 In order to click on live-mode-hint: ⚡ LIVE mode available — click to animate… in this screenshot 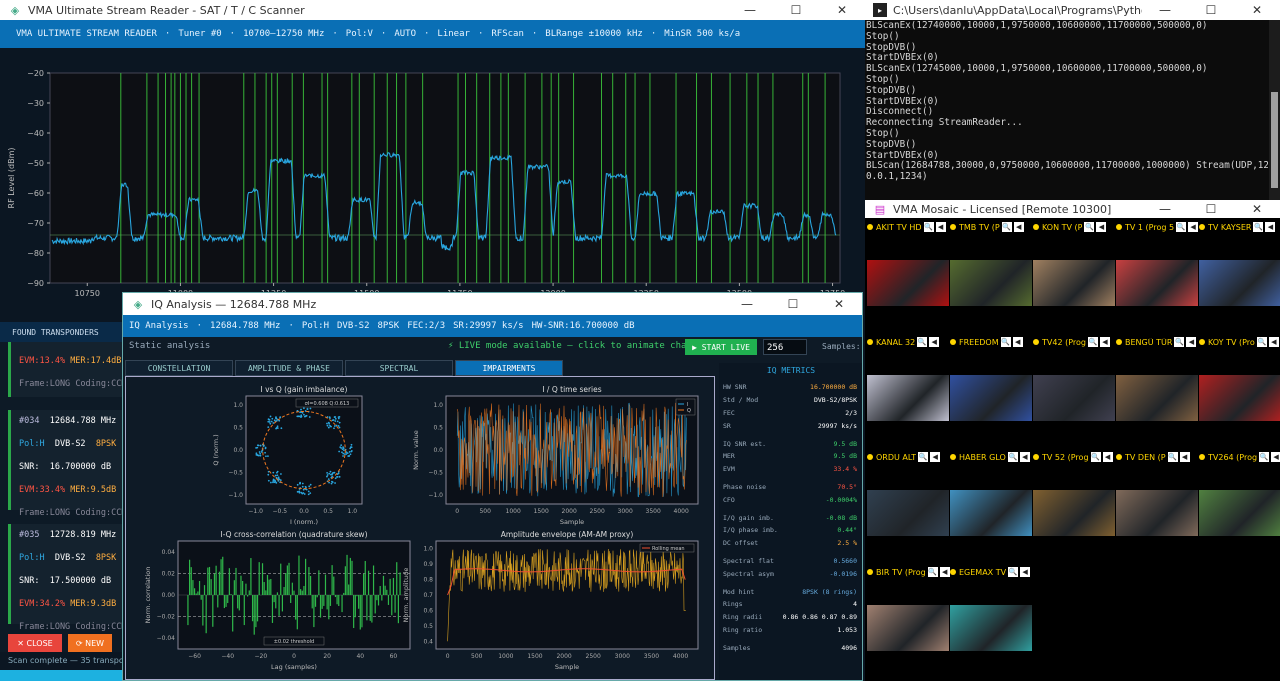, I will do `click(575, 346)`.